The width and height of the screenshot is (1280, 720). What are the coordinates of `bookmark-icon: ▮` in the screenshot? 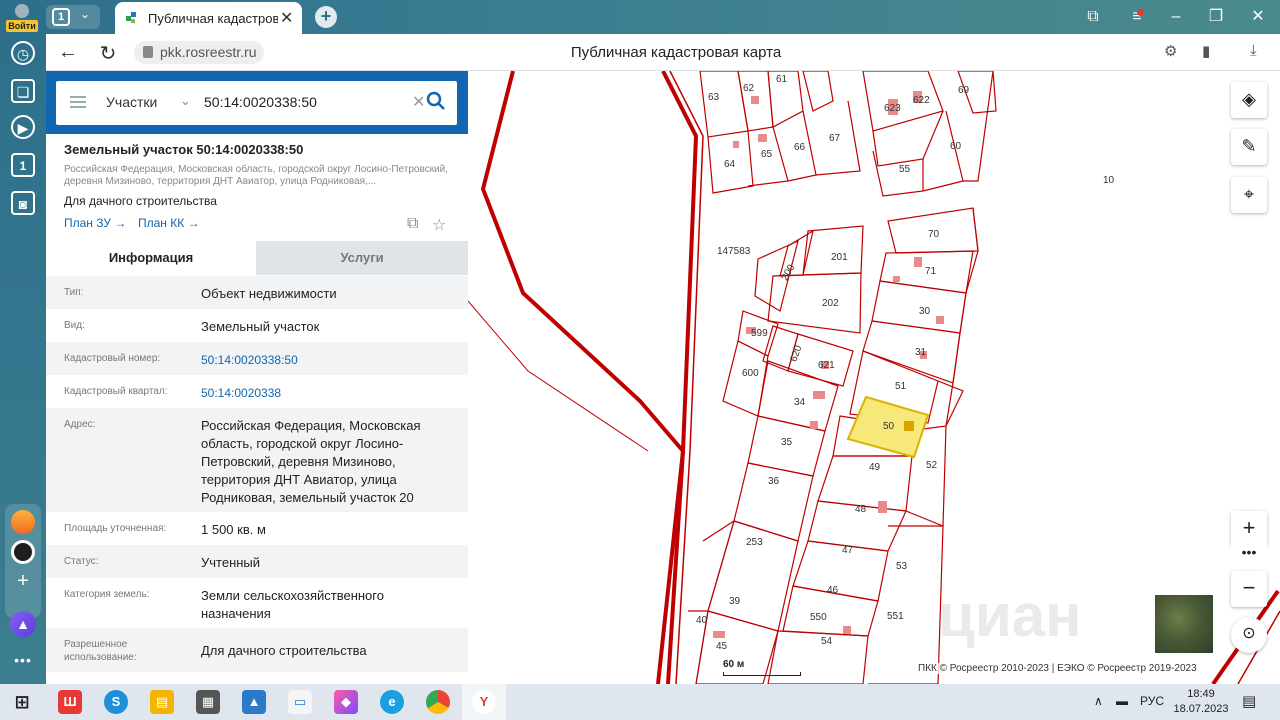 It's located at (1206, 51).